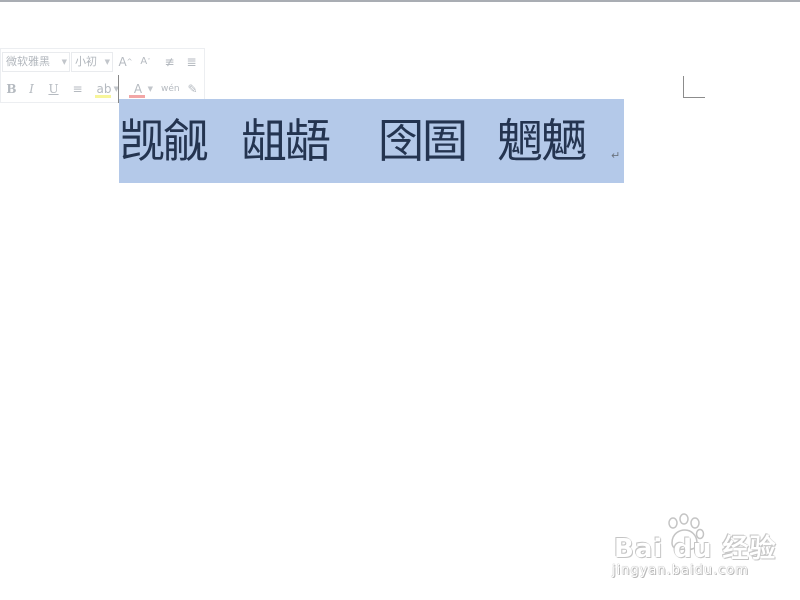 The height and width of the screenshot is (600, 800). I want to click on word-group-2: 龃龉, so click(286, 141).